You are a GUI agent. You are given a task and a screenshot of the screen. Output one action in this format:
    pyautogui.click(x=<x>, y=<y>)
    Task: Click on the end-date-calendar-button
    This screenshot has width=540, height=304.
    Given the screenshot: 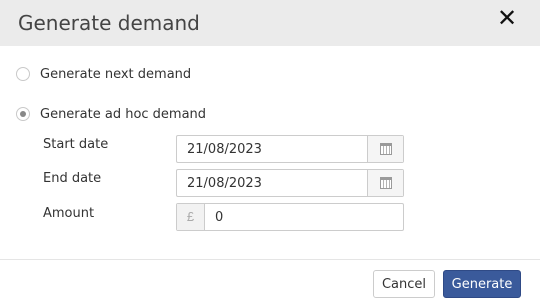 What is the action you would take?
    pyautogui.click(x=385, y=183)
    